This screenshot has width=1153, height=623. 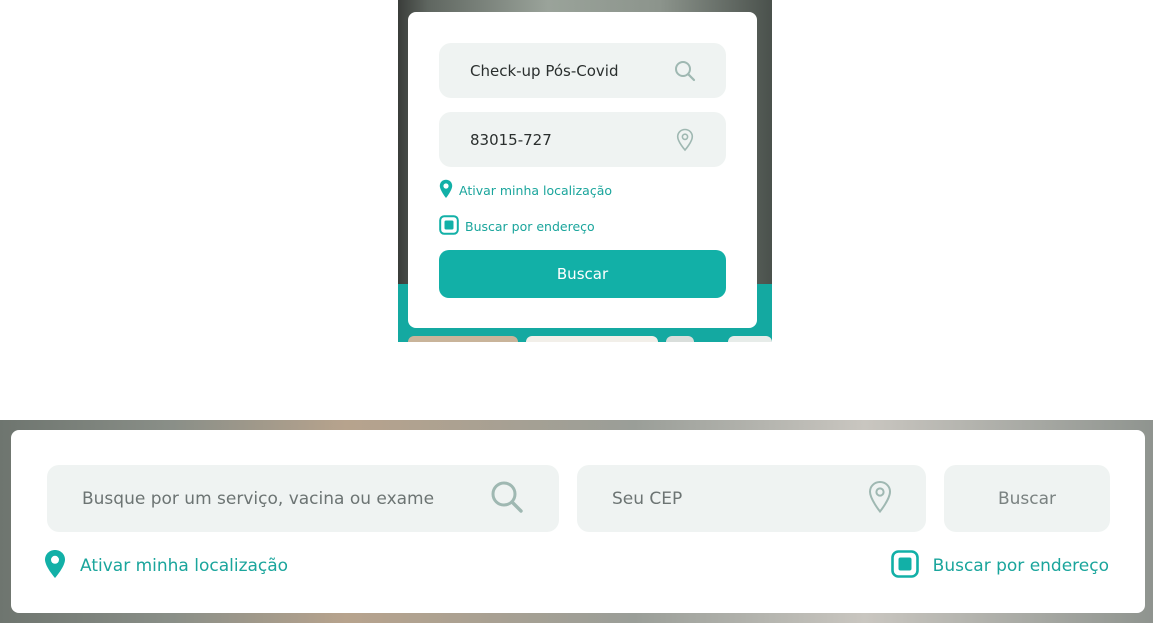 What do you see at coordinates (258, 498) in the screenshot?
I see `service-search-placeholder: Busque por um serviço, vacina ou exame` at bounding box center [258, 498].